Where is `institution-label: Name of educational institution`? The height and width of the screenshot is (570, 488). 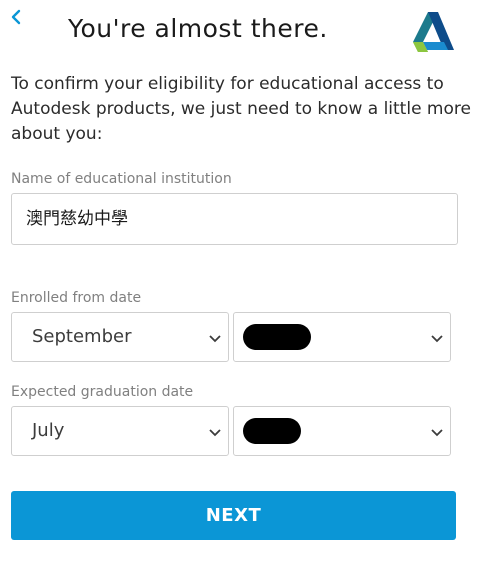
institution-label: Name of educational institution is located at coordinates (121, 179).